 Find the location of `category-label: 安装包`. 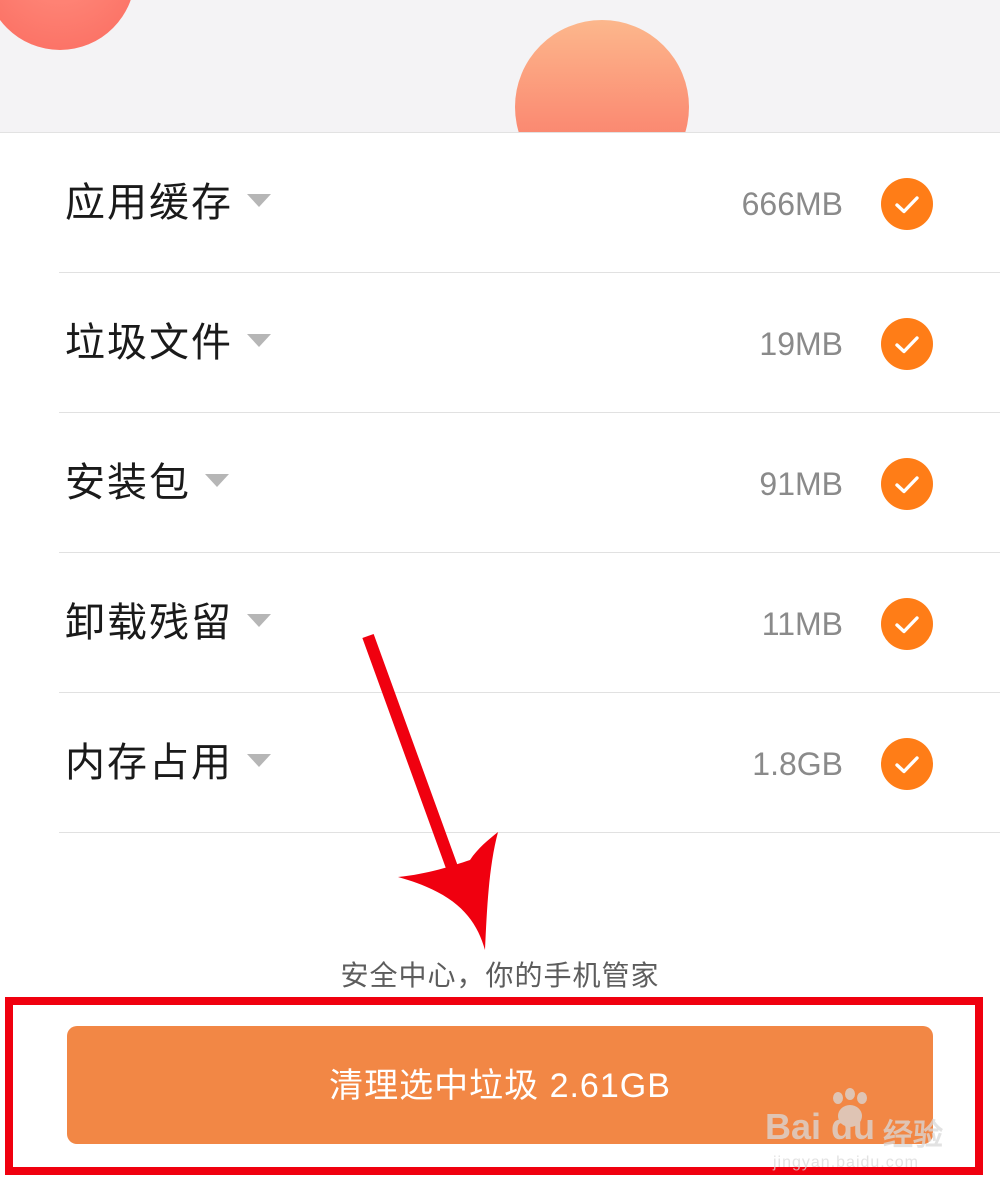

category-label: 安装包 is located at coordinates (128, 483).